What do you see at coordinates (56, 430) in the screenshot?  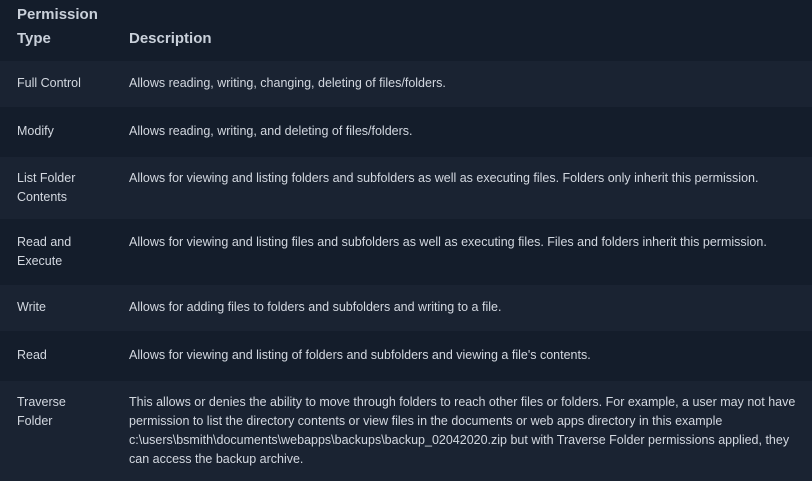 I see `permission-type-cell: Traverse Folder` at bounding box center [56, 430].